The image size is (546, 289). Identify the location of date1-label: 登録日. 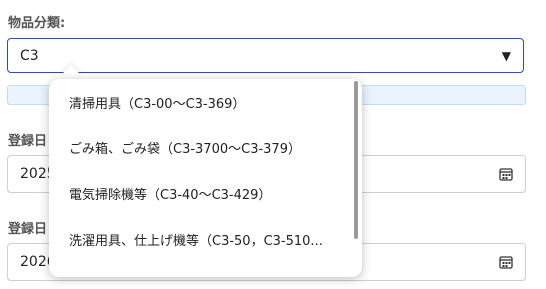
(28, 141).